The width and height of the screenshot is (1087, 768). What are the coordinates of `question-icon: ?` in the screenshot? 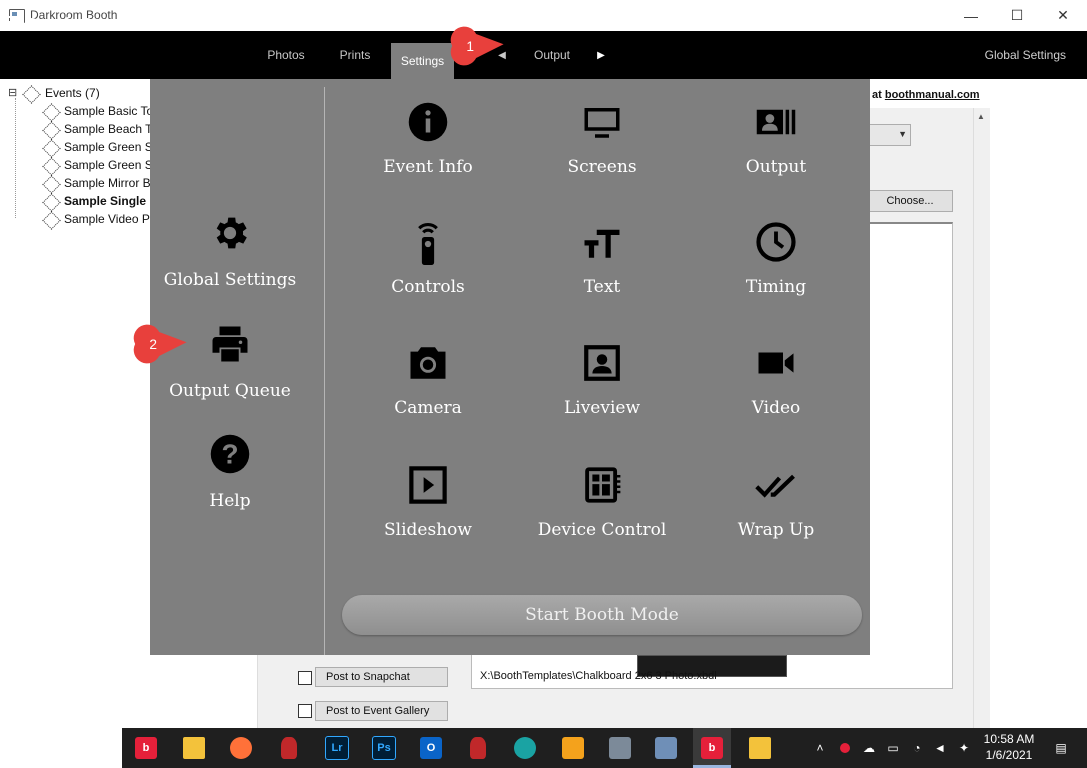 It's located at (230, 454).